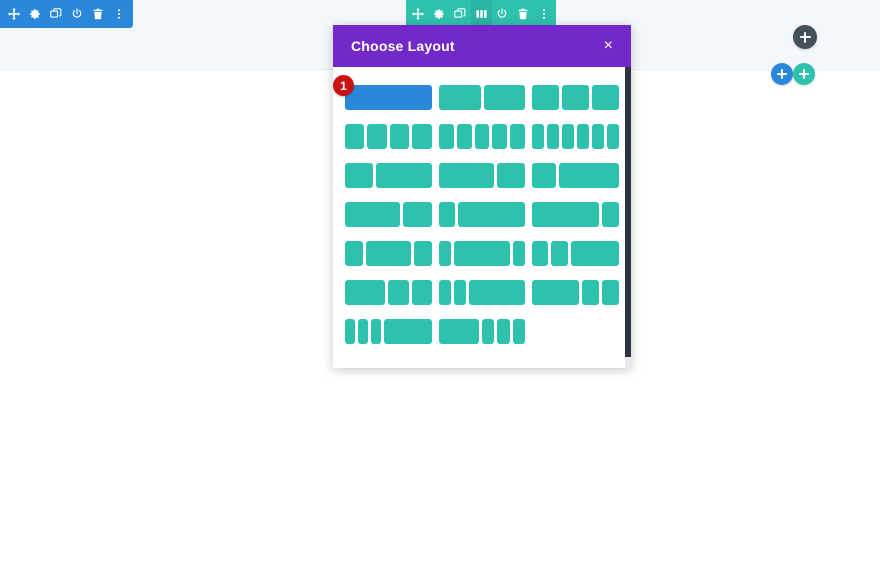 This screenshot has width=880, height=579. I want to click on layout-three-narrow-one-wide, so click(388, 331).